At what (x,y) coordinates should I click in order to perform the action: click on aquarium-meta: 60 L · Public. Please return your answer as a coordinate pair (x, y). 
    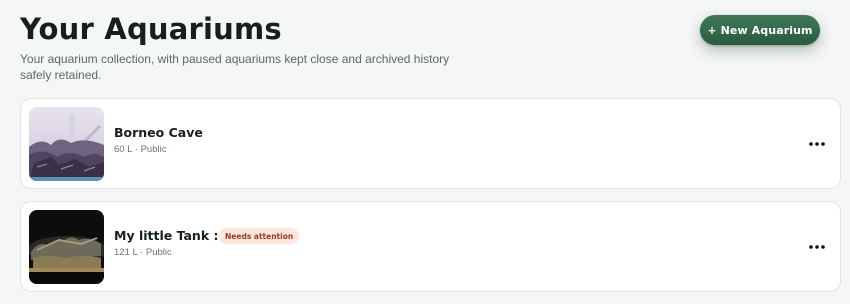
    Looking at the image, I should click on (140, 149).